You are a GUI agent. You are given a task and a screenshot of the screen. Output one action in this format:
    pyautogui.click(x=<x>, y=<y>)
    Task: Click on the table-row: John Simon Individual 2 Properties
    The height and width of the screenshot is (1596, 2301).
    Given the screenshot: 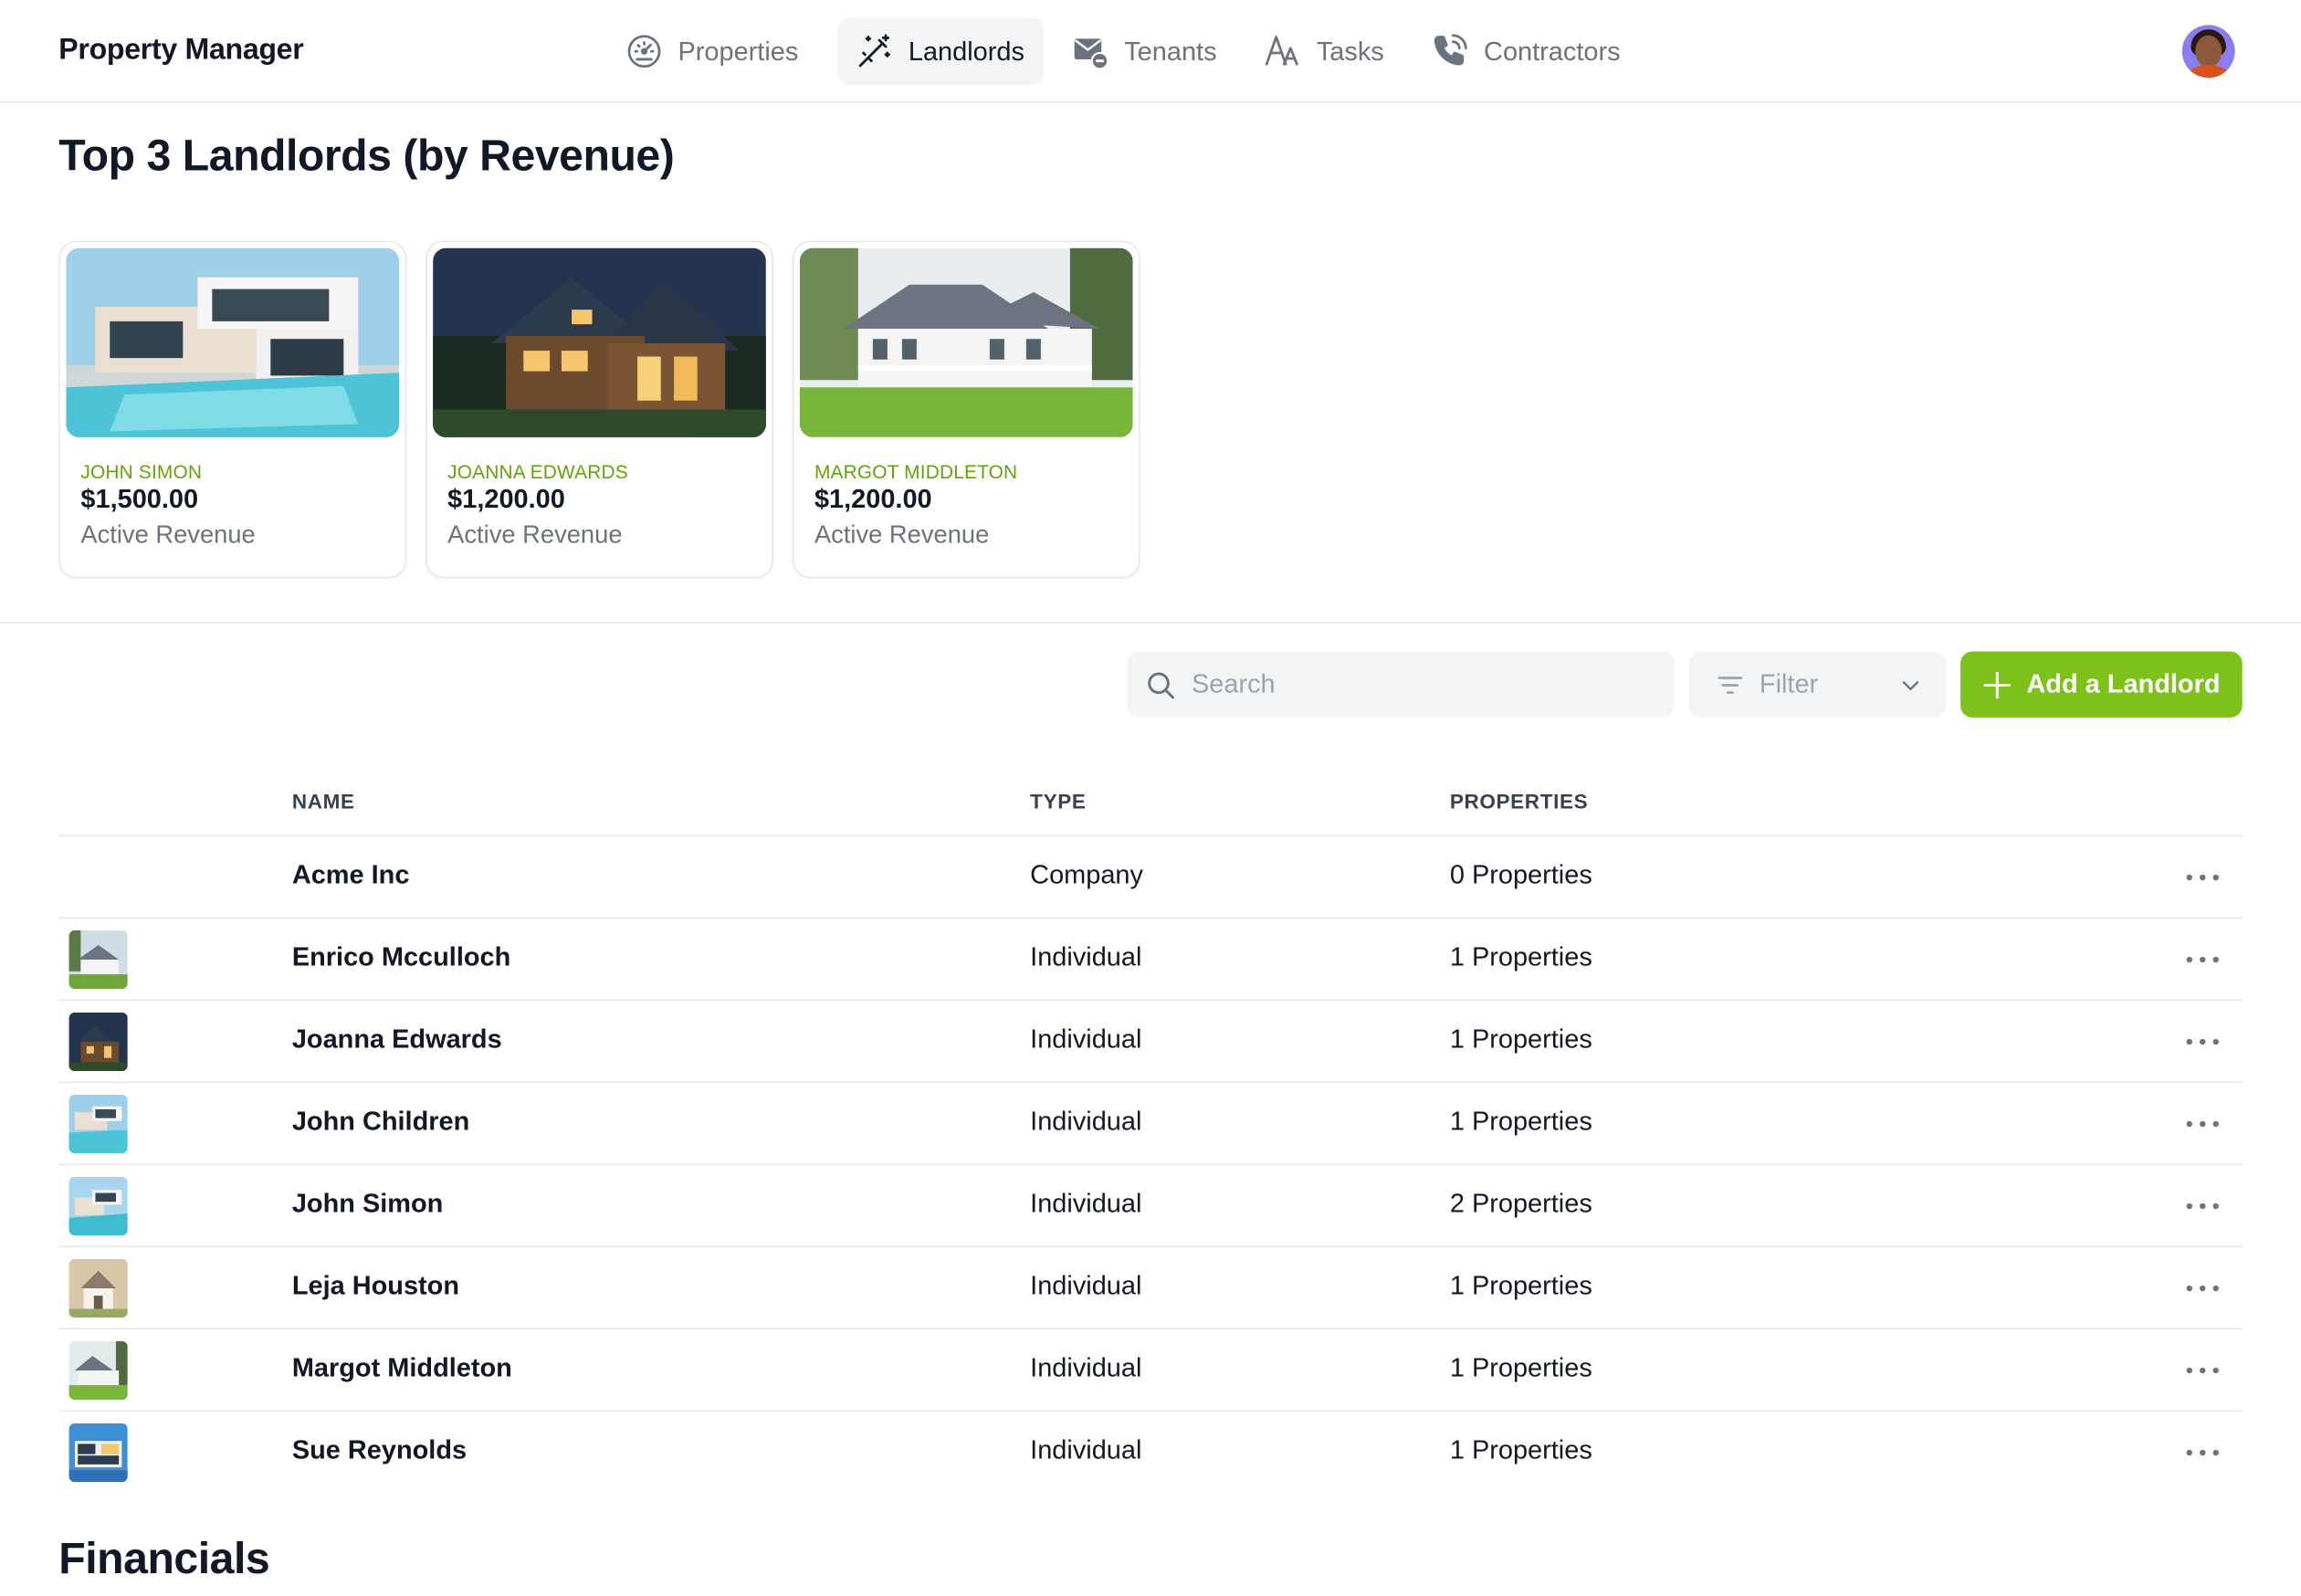 What is the action you would take?
    pyautogui.click(x=1150, y=1206)
    